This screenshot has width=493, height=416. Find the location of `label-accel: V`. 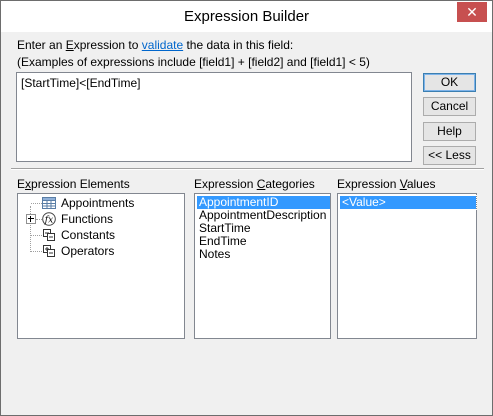

label-accel: V is located at coordinates (403, 184).